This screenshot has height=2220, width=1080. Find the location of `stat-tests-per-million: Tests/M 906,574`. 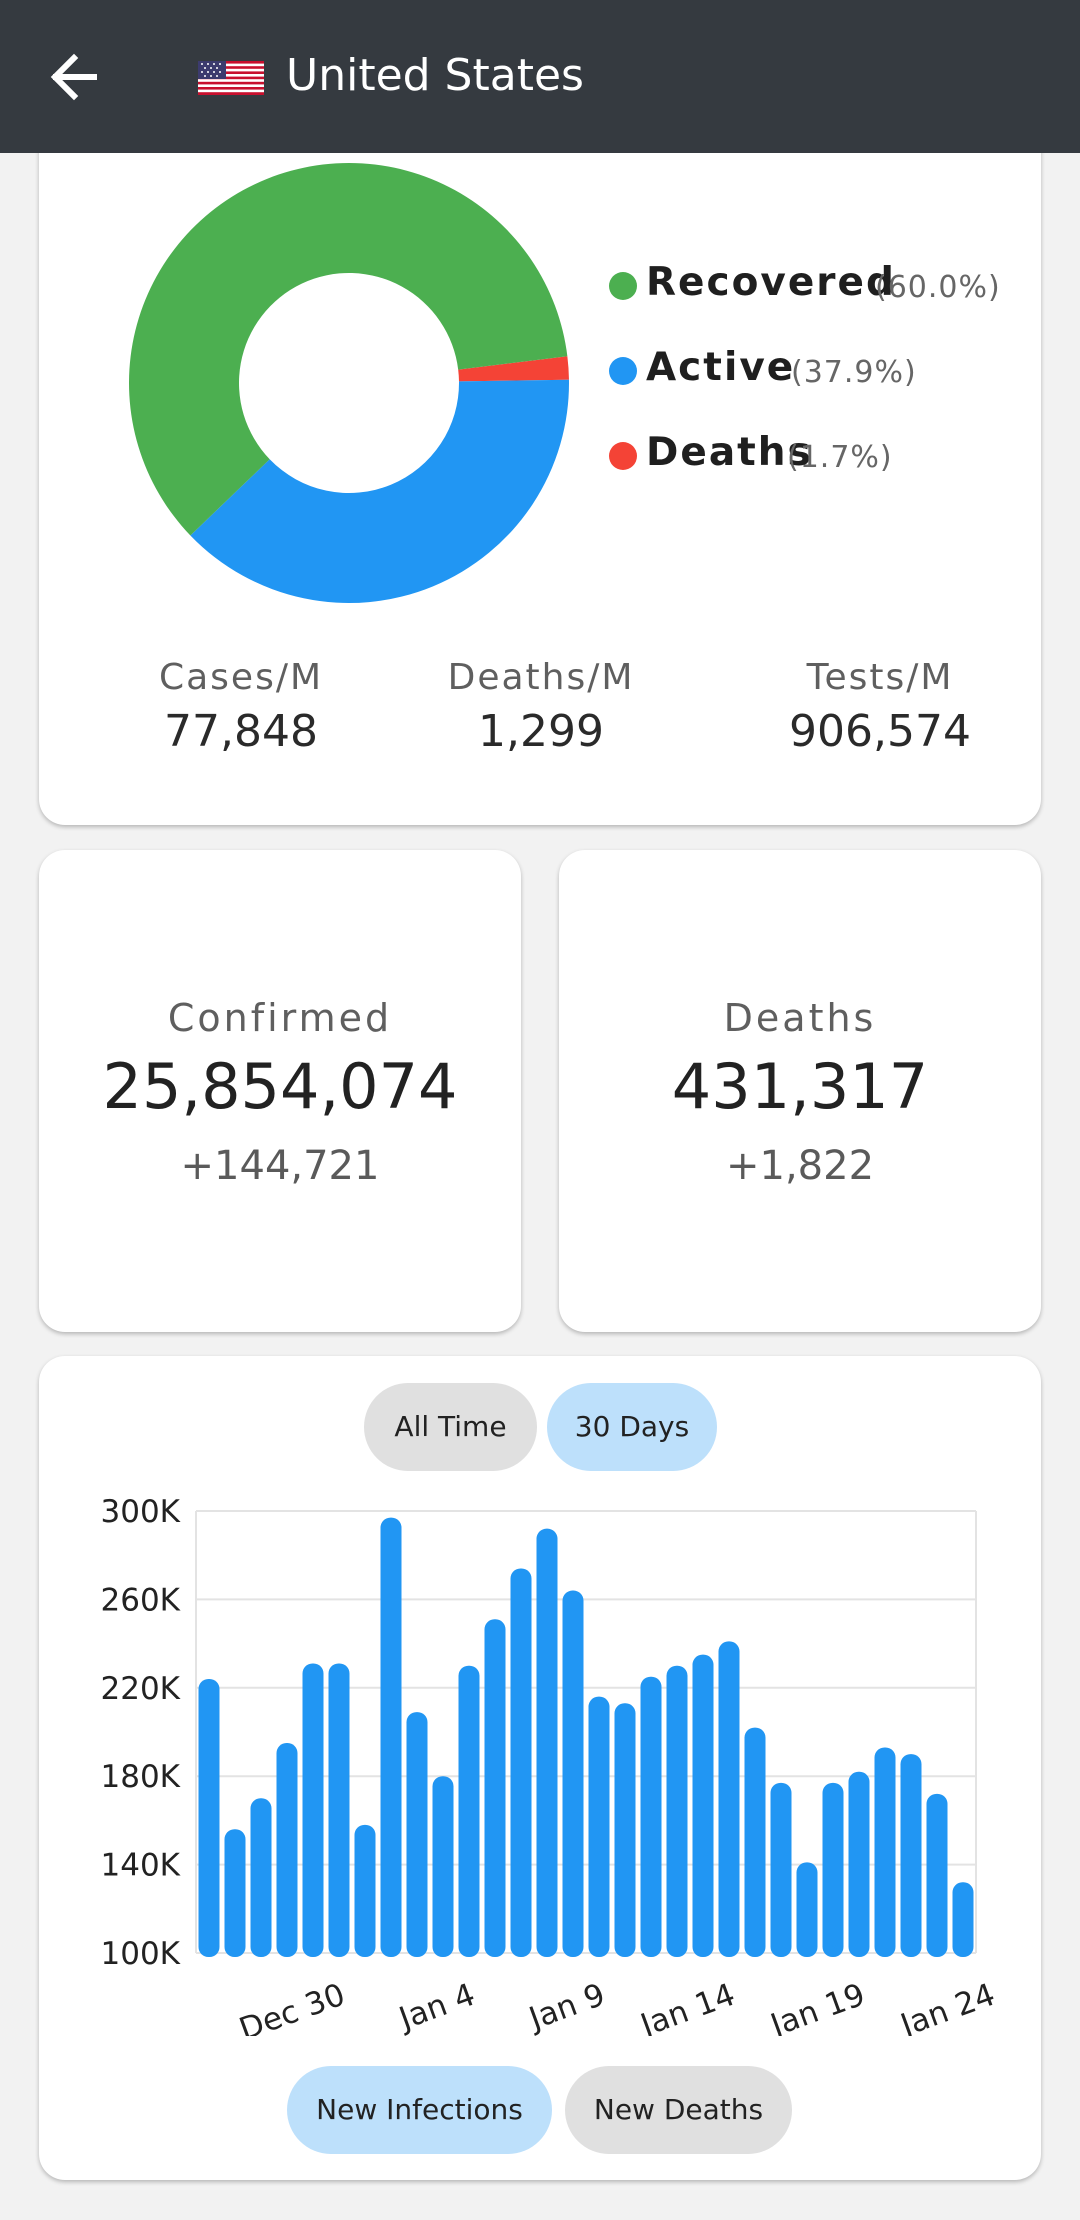

stat-tests-per-million: Tests/M 906,574 is located at coordinates (880, 707).